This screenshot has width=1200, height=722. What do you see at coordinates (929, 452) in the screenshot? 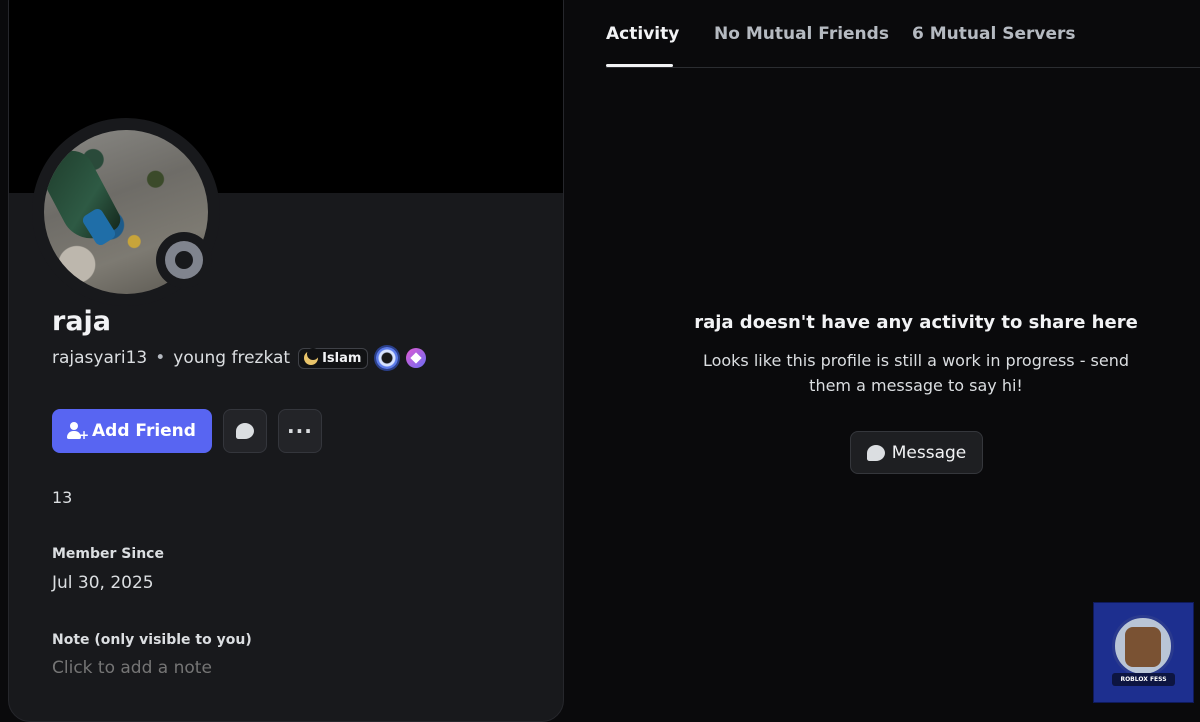
I see `message-button-label: Message` at bounding box center [929, 452].